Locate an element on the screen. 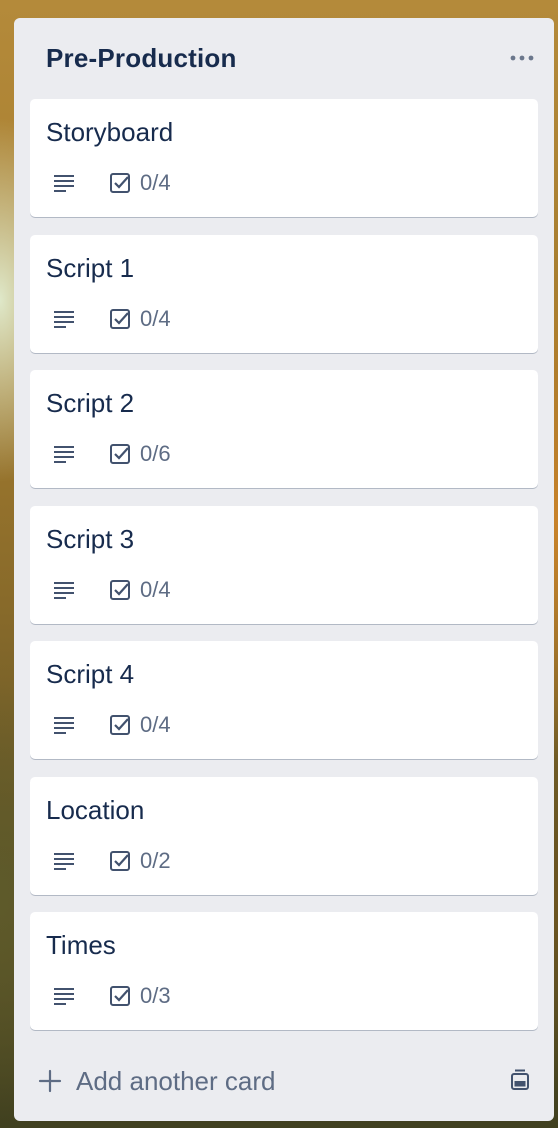  add-card-button: Add another card is located at coordinates (156, 1081).